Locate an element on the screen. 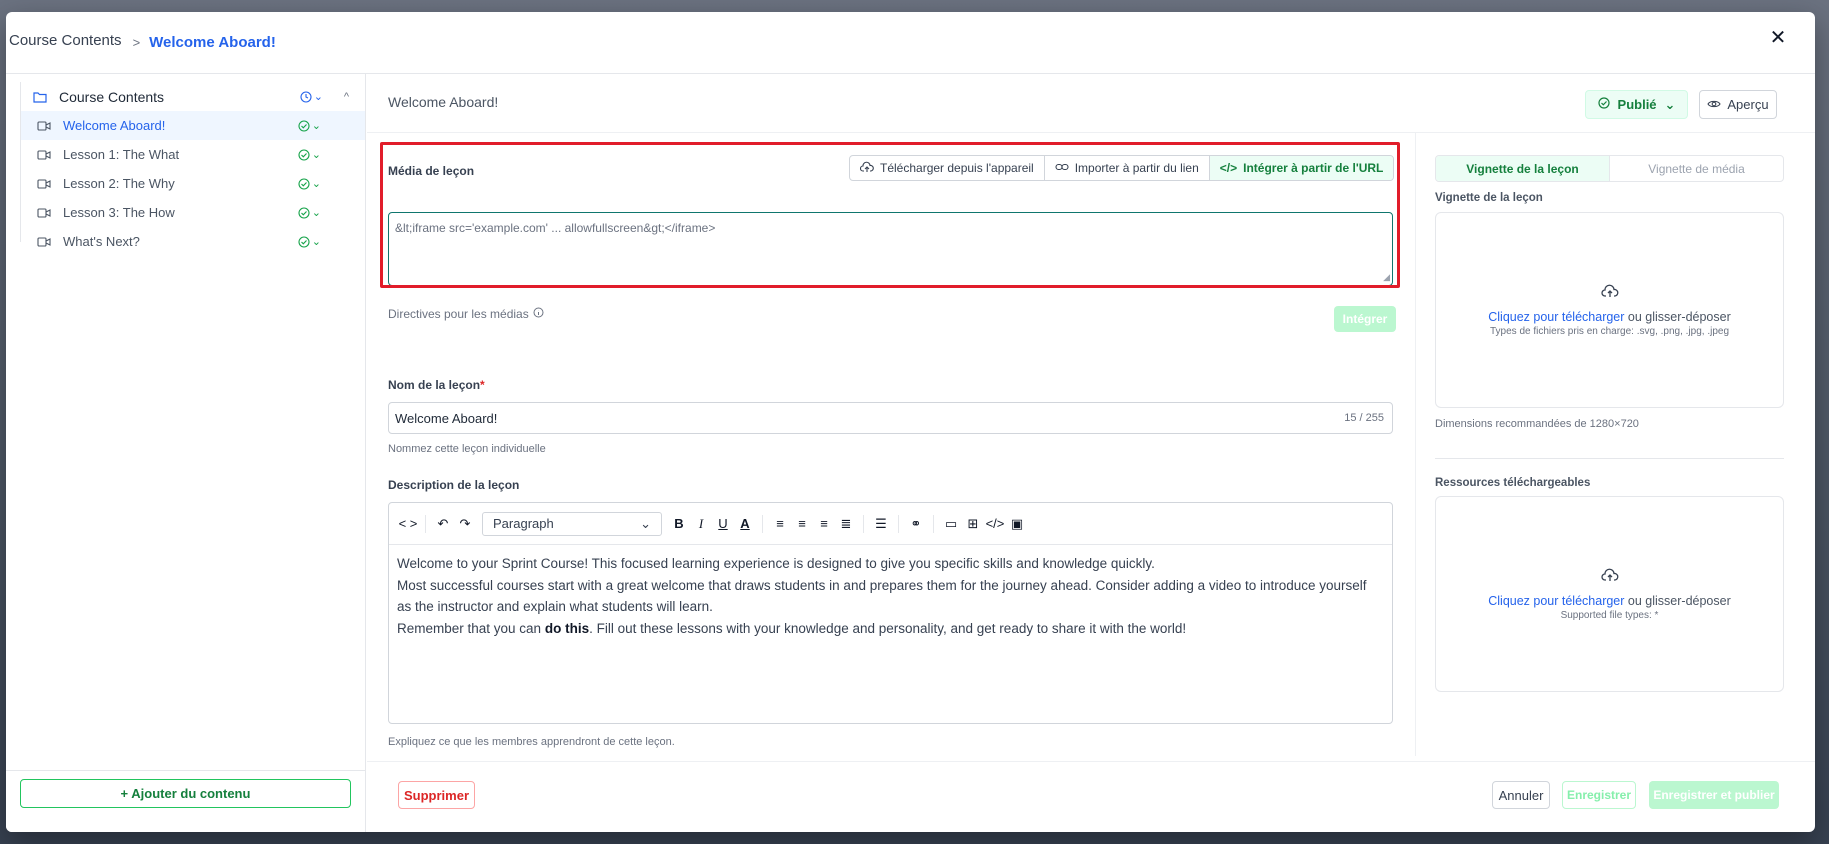  media-embed-icon: ▭ is located at coordinates (951, 524).